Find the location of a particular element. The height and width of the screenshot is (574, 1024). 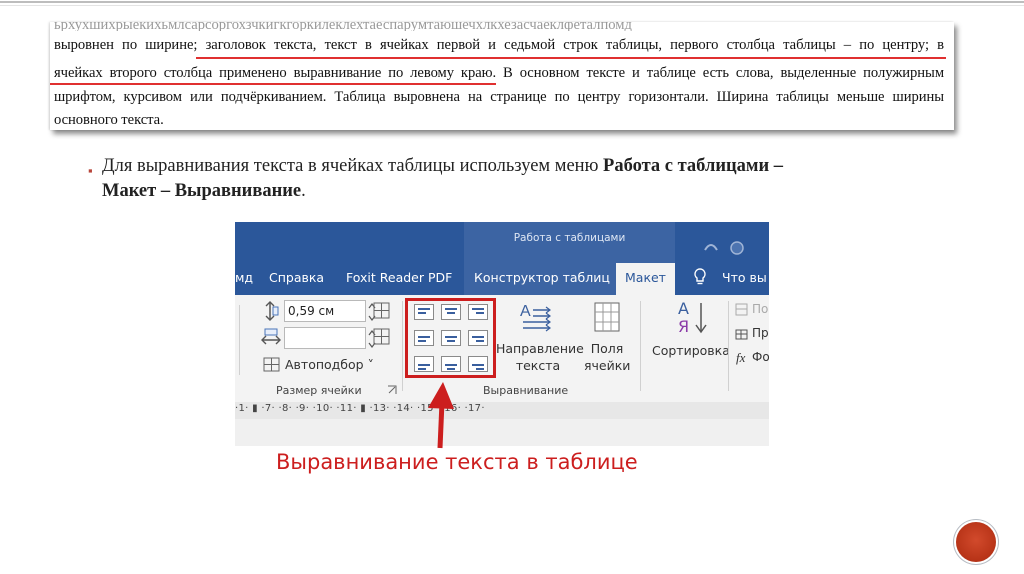

bullet-text-bold-path: Макет – Выравнивание is located at coordinates (202, 191).